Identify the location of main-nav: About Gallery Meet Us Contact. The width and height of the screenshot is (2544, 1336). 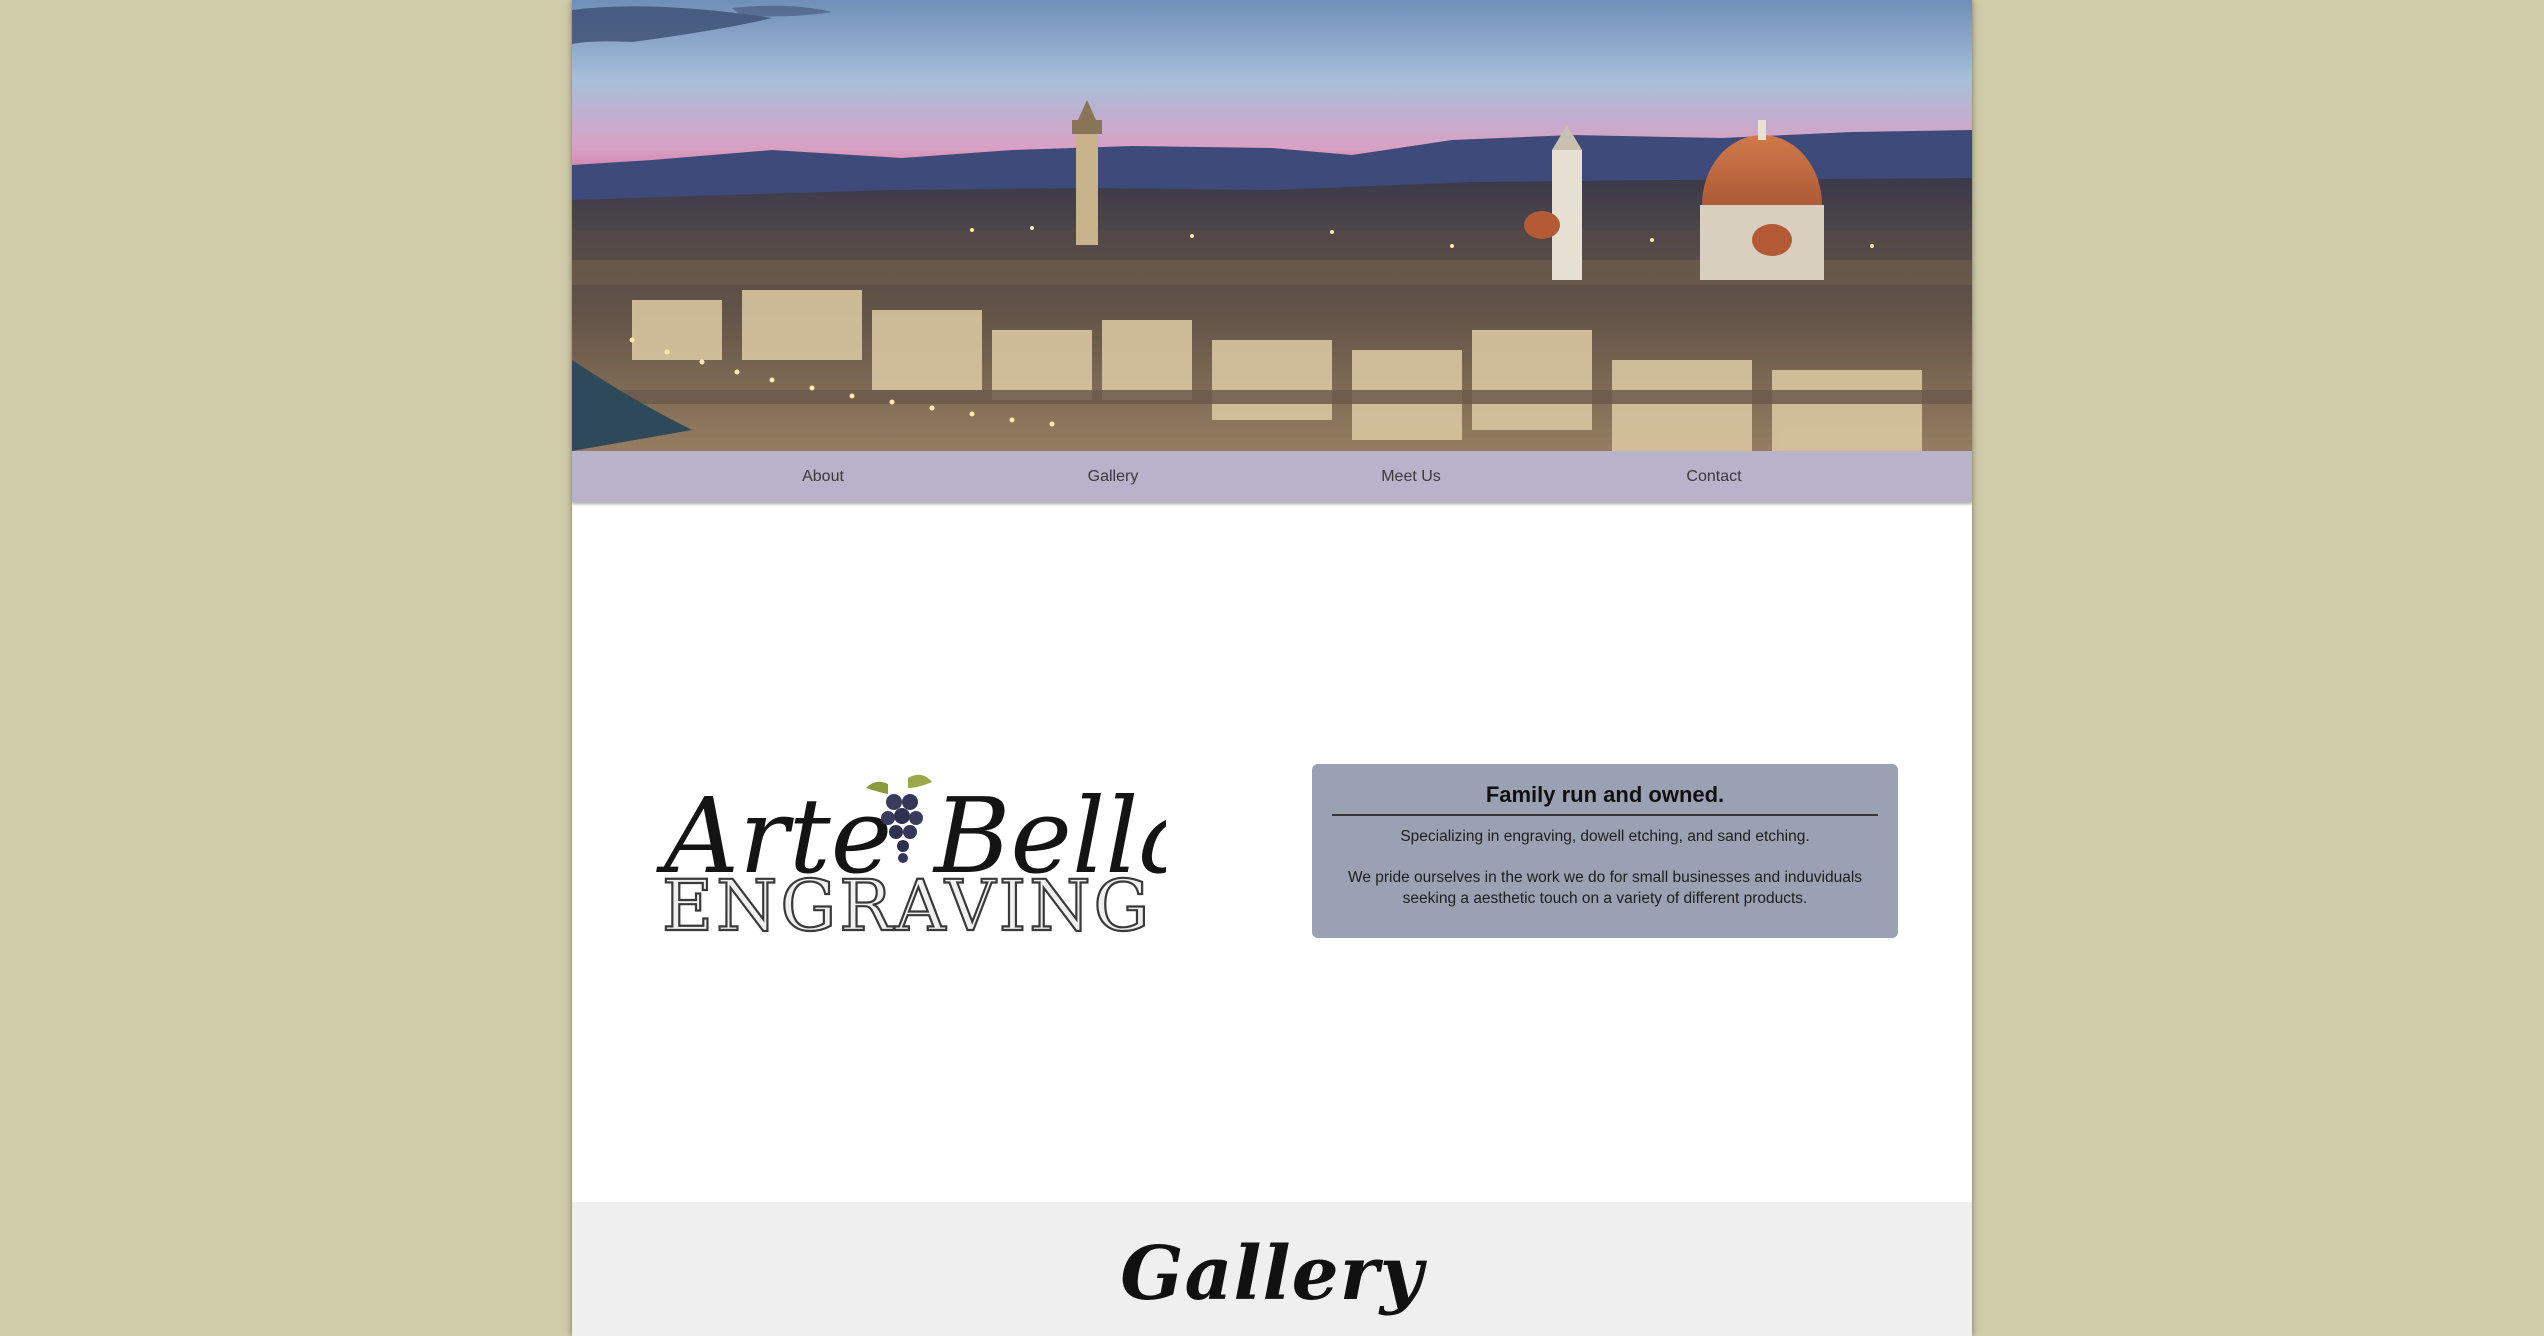
(1272, 476).